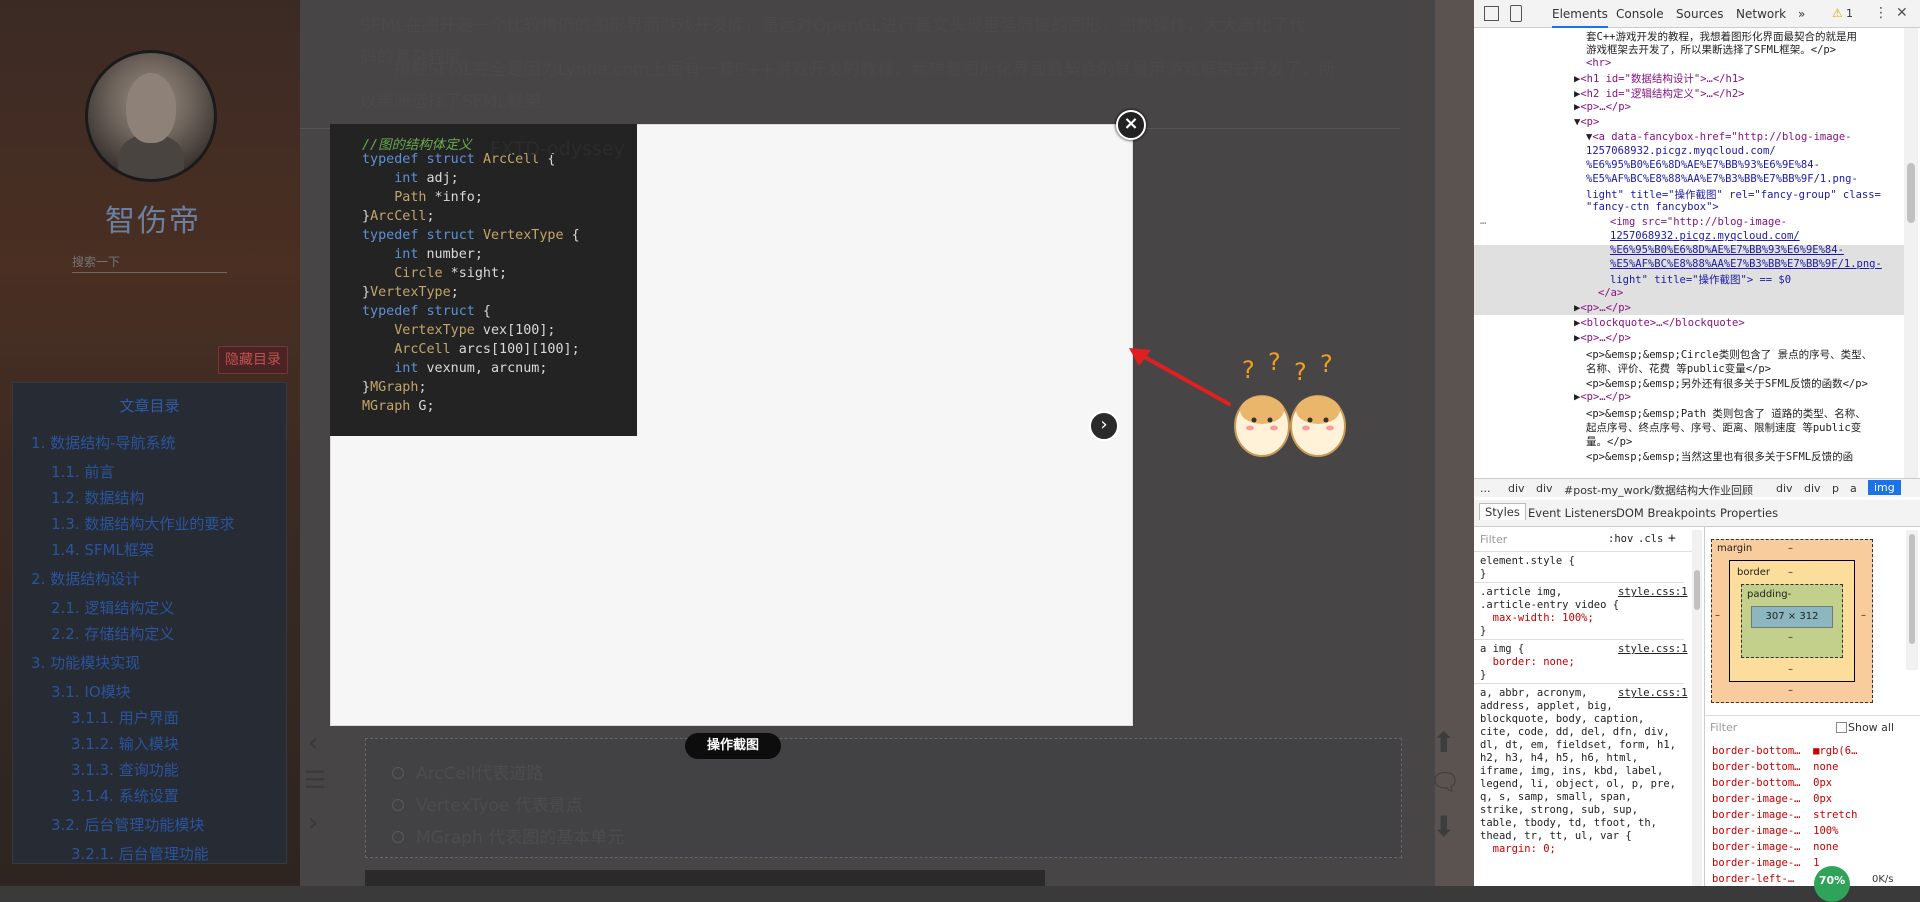  Describe the element at coordinates (1902, 13) in the screenshot. I see `close-icon: ✕` at that location.